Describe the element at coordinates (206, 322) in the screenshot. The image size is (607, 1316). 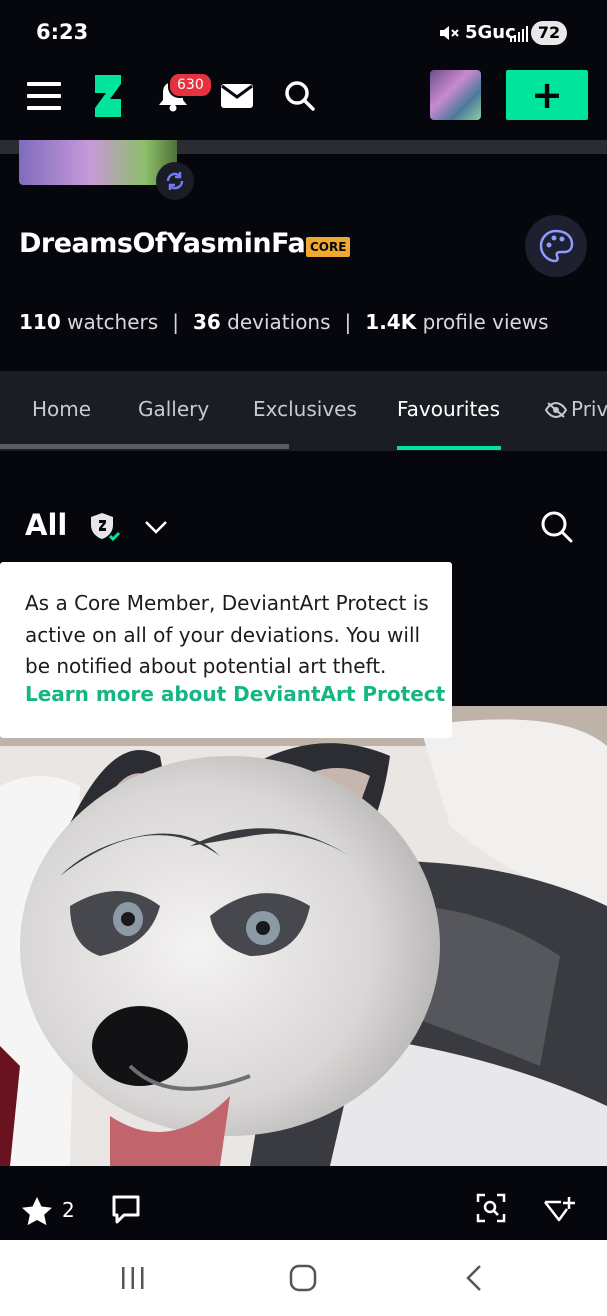
I see `deviations-count: 36` at that location.